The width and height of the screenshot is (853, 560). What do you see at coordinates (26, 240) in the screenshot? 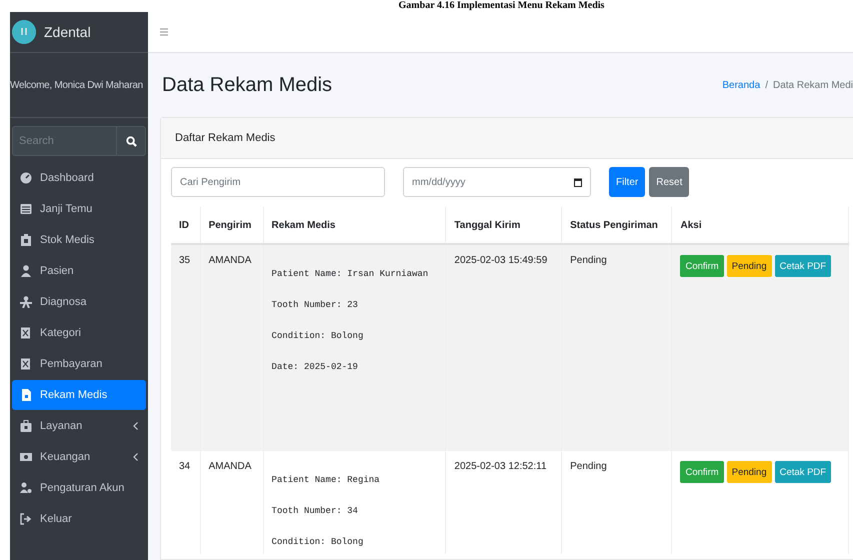
I see `box-icon` at bounding box center [26, 240].